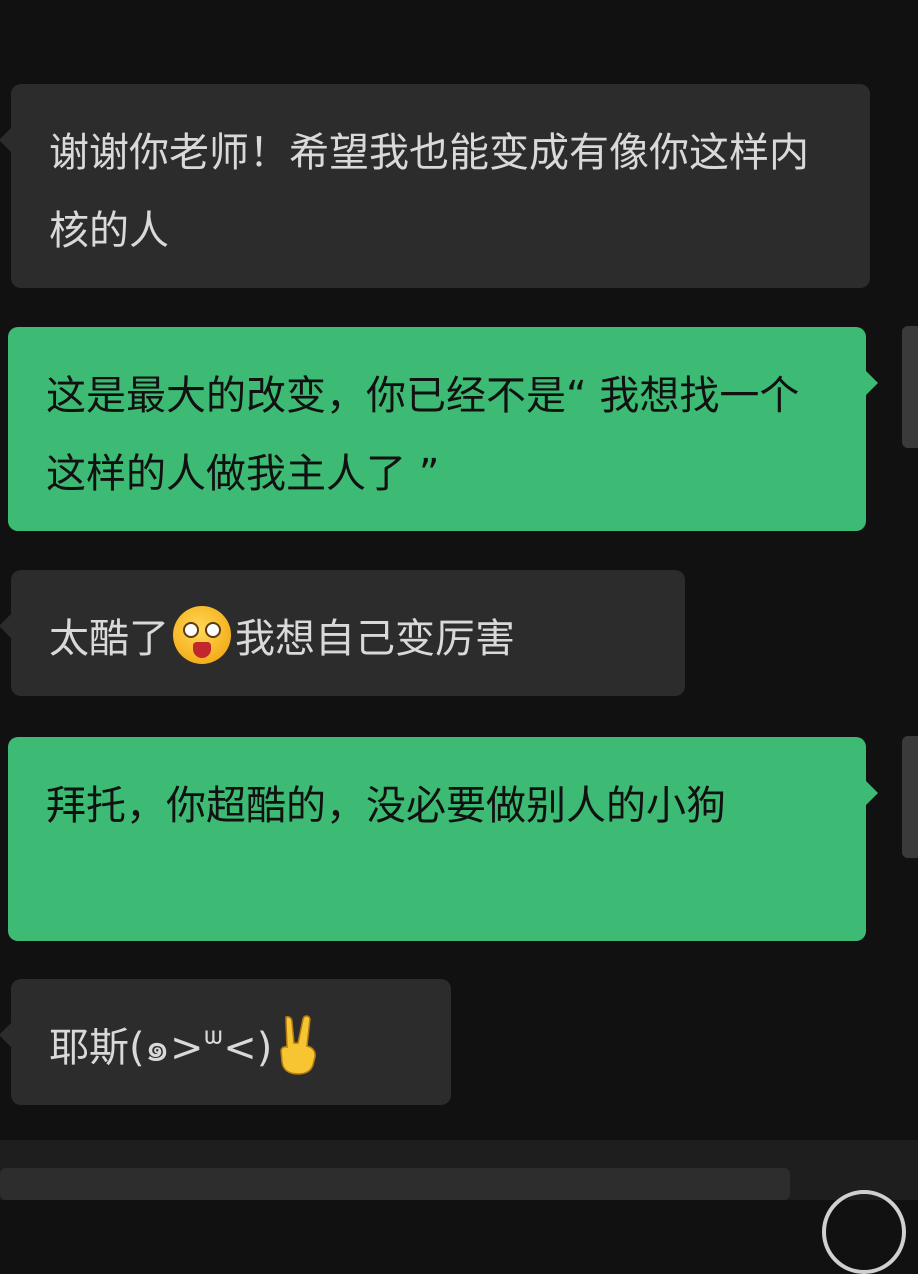 The width and height of the screenshot is (918, 1274). What do you see at coordinates (459, 1207) in the screenshot?
I see `input-bar` at bounding box center [459, 1207].